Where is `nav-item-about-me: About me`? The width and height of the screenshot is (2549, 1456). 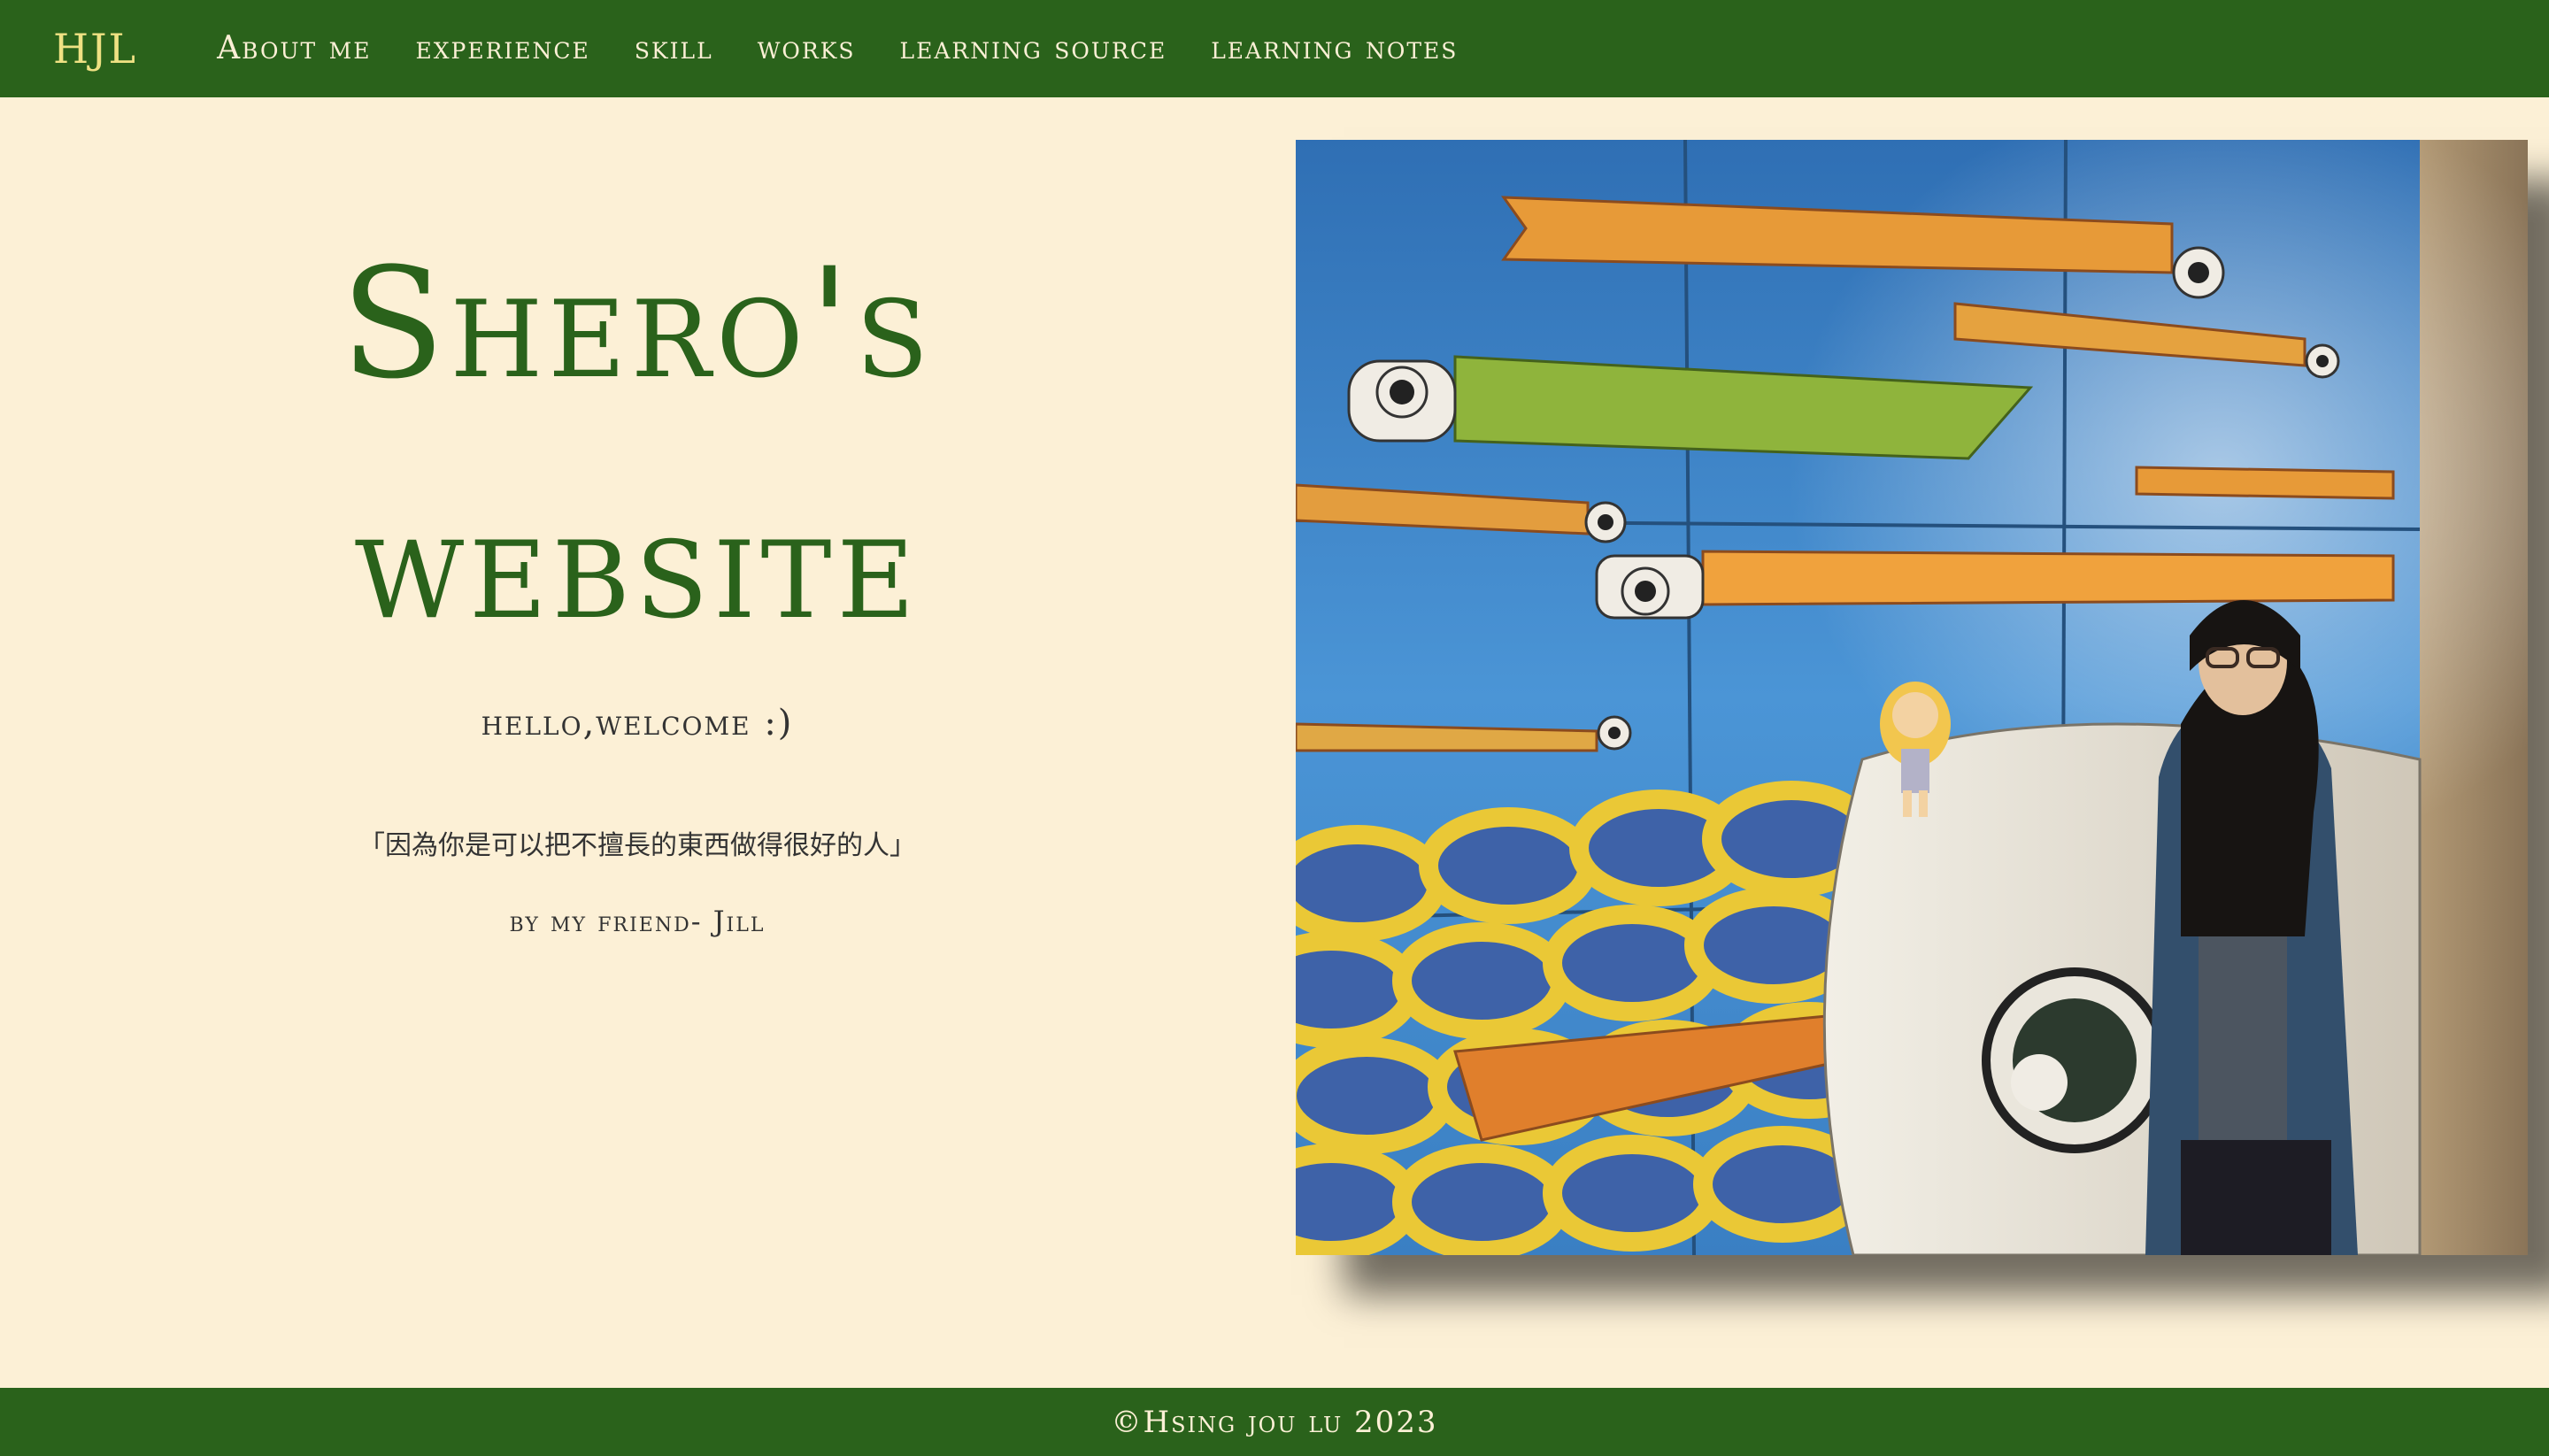 nav-item-about-me: About me is located at coordinates (294, 49).